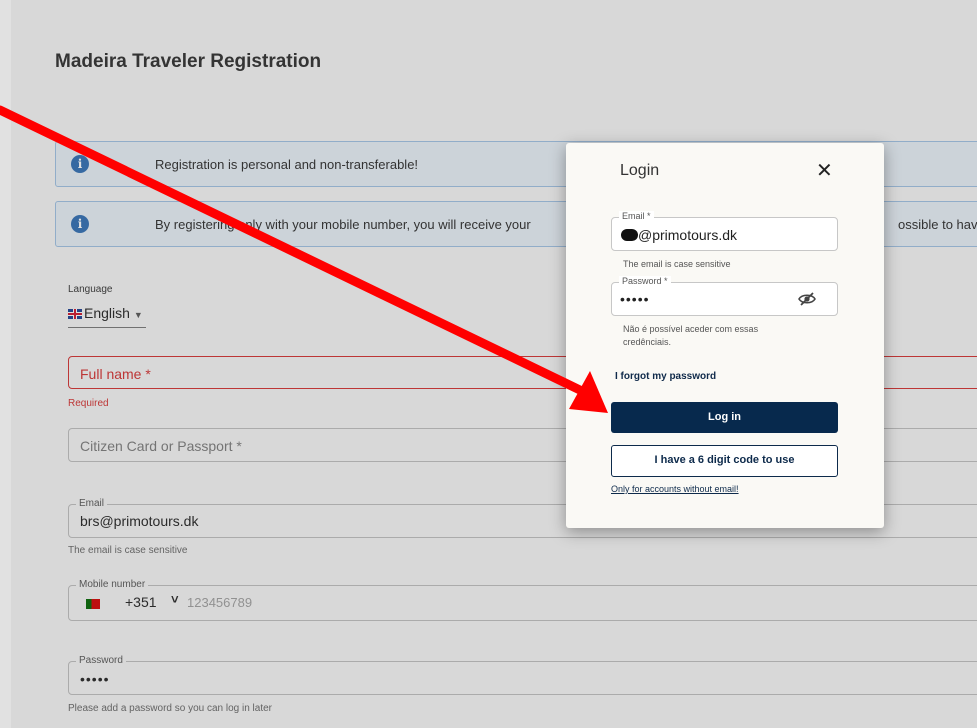  What do you see at coordinates (724, 296) in the screenshot?
I see `password-field: Password * •••••` at bounding box center [724, 296].